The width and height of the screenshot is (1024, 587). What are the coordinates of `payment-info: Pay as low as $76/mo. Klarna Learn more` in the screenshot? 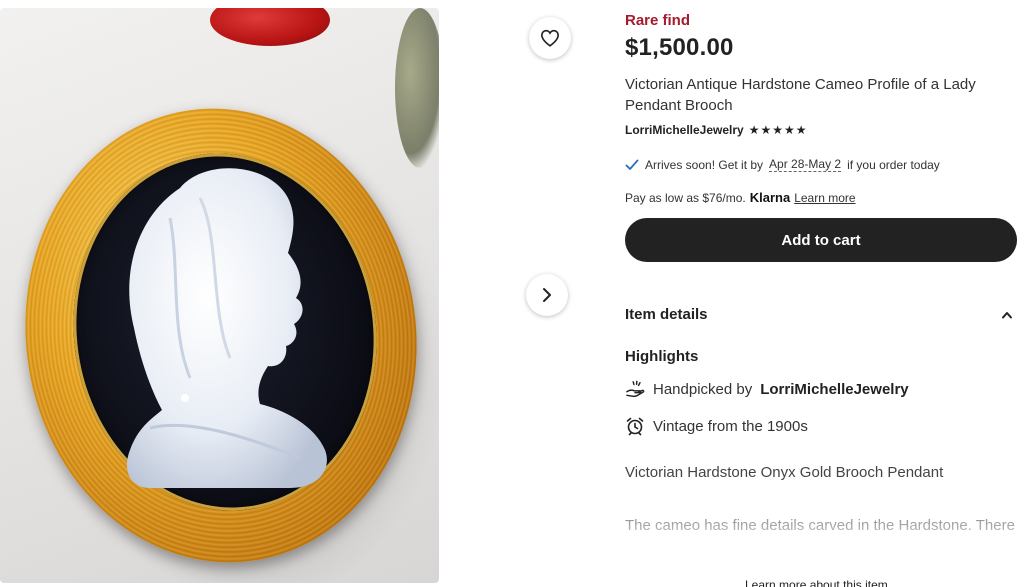 It's located at (740, 197).